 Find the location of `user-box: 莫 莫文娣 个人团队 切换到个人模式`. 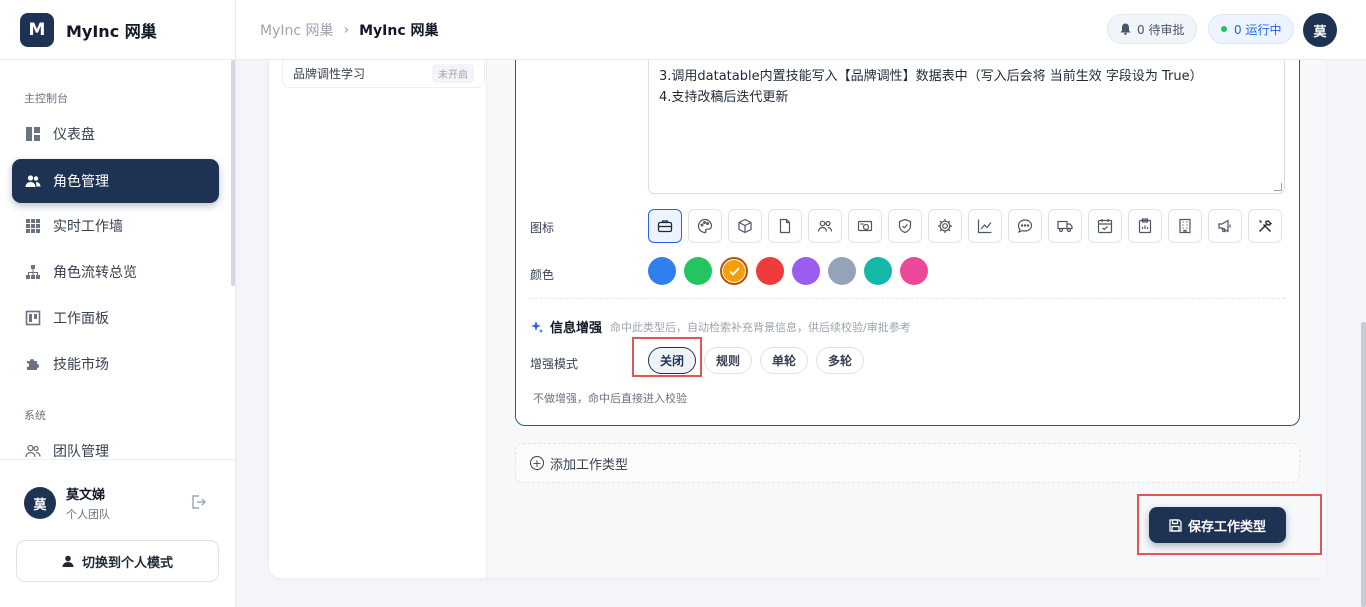

user-box: 莫 莫文娣 个人团队 切换到个人模式 is located at coordinates (117, 533).